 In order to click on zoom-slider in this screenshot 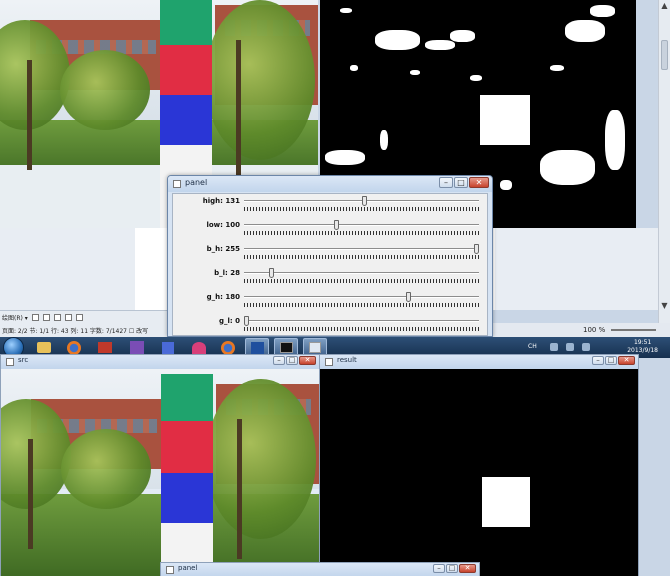, I will do `click(633, 330)`.